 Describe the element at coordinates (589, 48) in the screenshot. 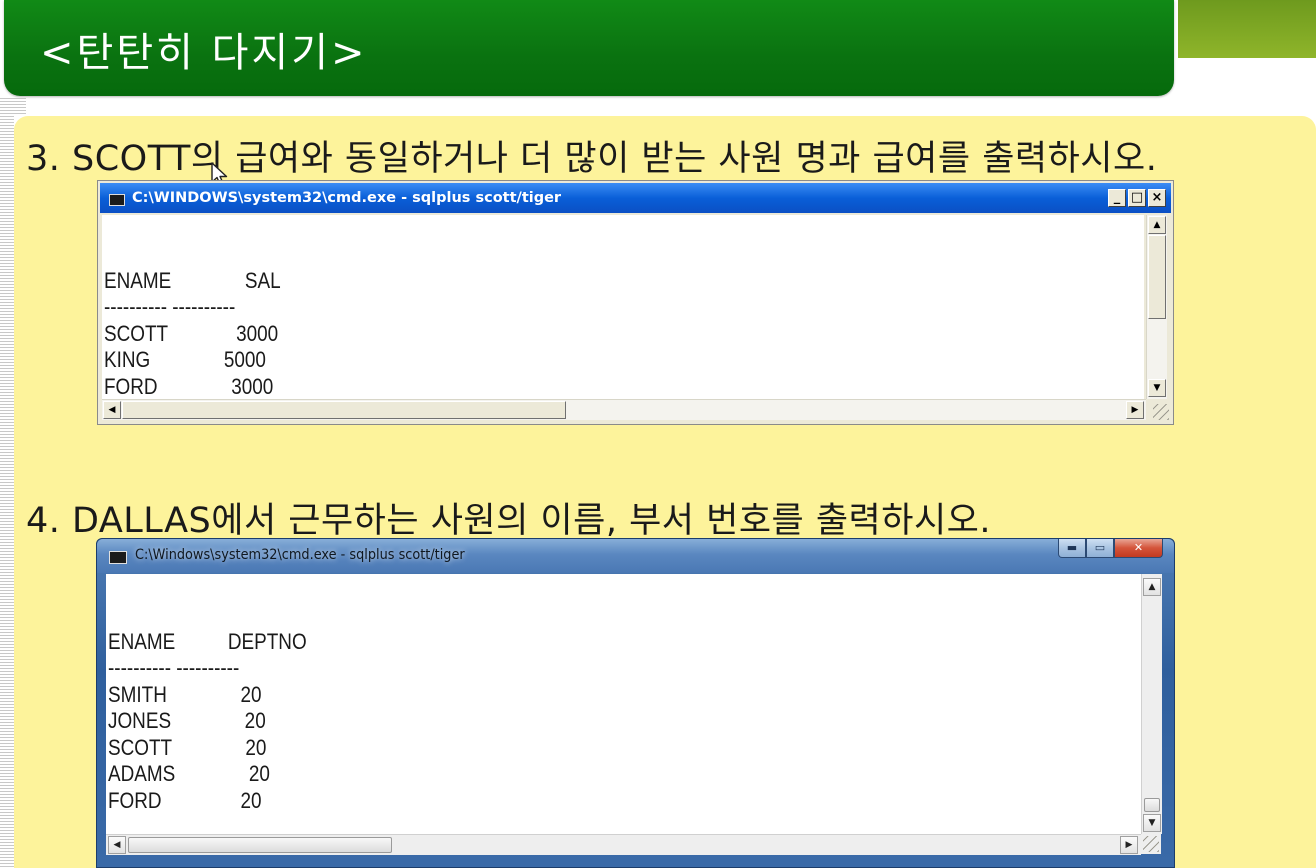

I see `slide-title-banner: <탄탄히 다지기>` at that location.